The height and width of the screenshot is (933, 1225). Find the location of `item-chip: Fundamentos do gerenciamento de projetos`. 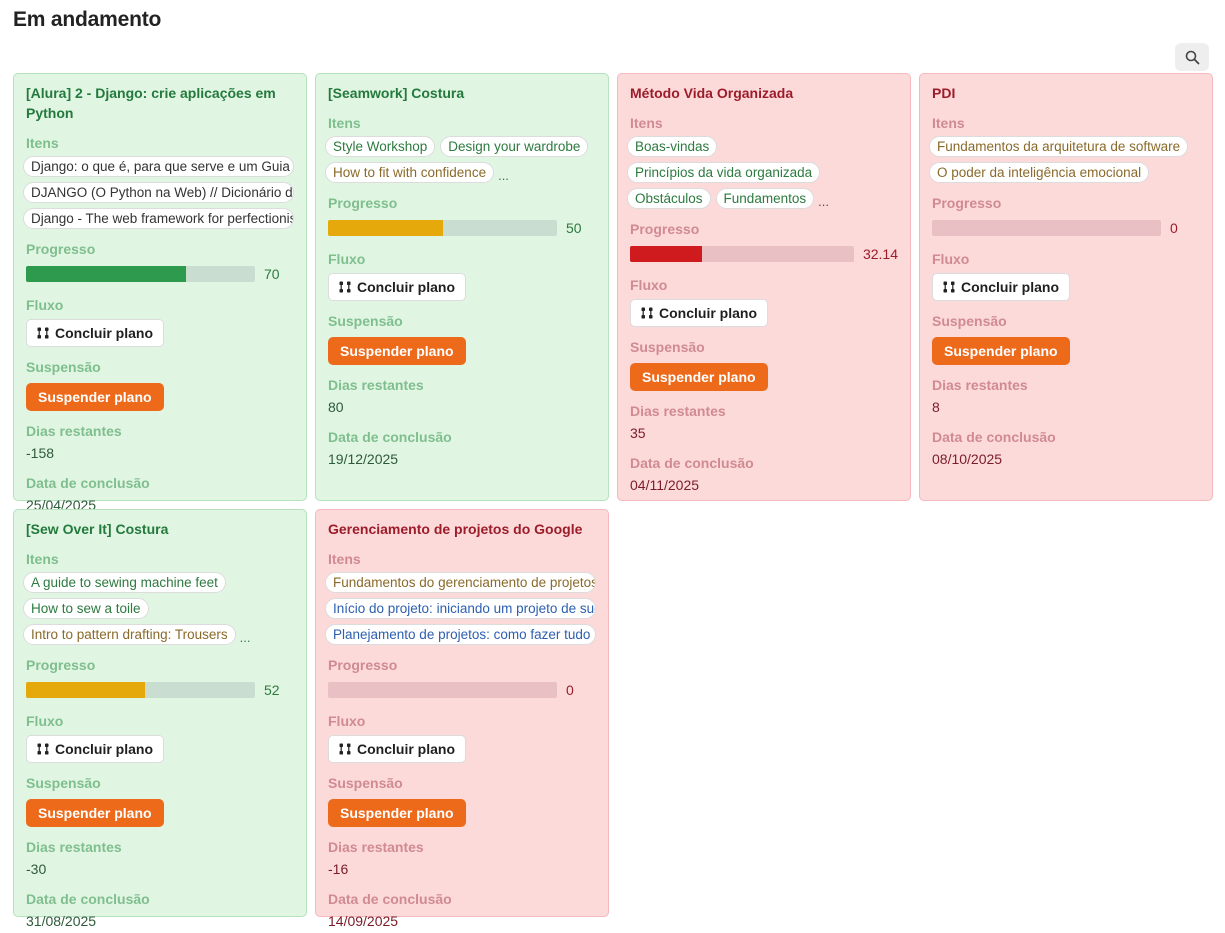

item-chip: Fundamentos do gerenciamento de projetos is located at coordinates (460, 582).